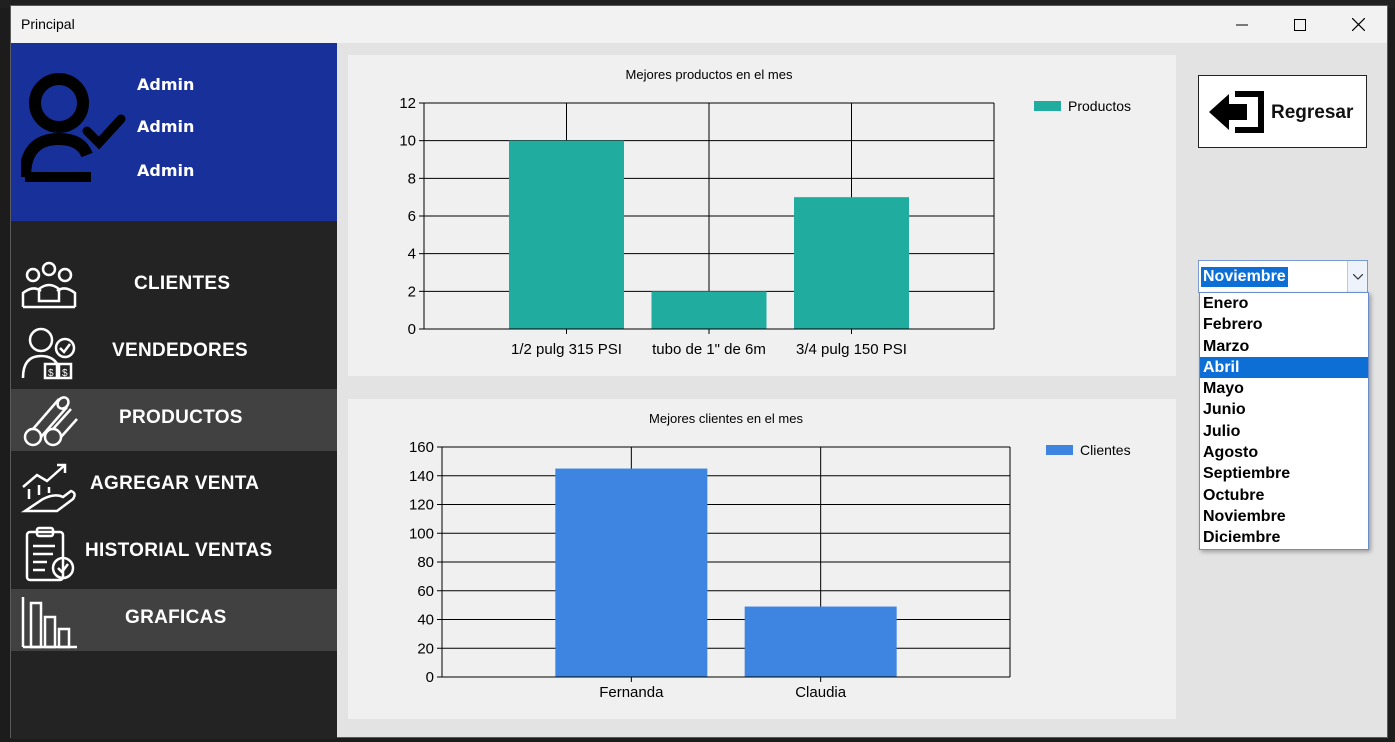 Image resolution: width=1395 pixels, height=742 pixels. Describe the element at coordinates (421, 447) in the screenshot. I see `y-tick-label: 160` at that location.